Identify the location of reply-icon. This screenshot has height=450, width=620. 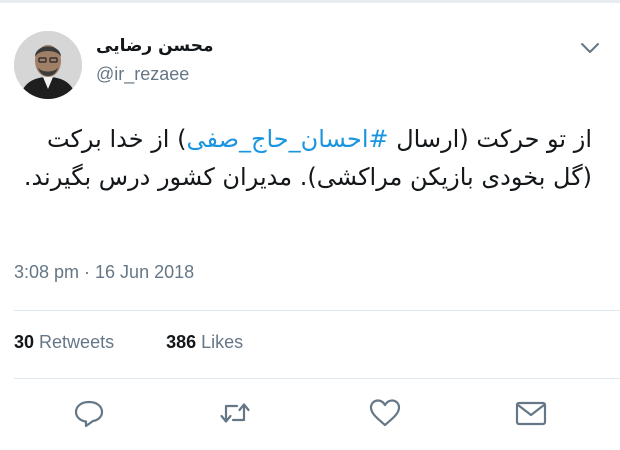
(89, 413).